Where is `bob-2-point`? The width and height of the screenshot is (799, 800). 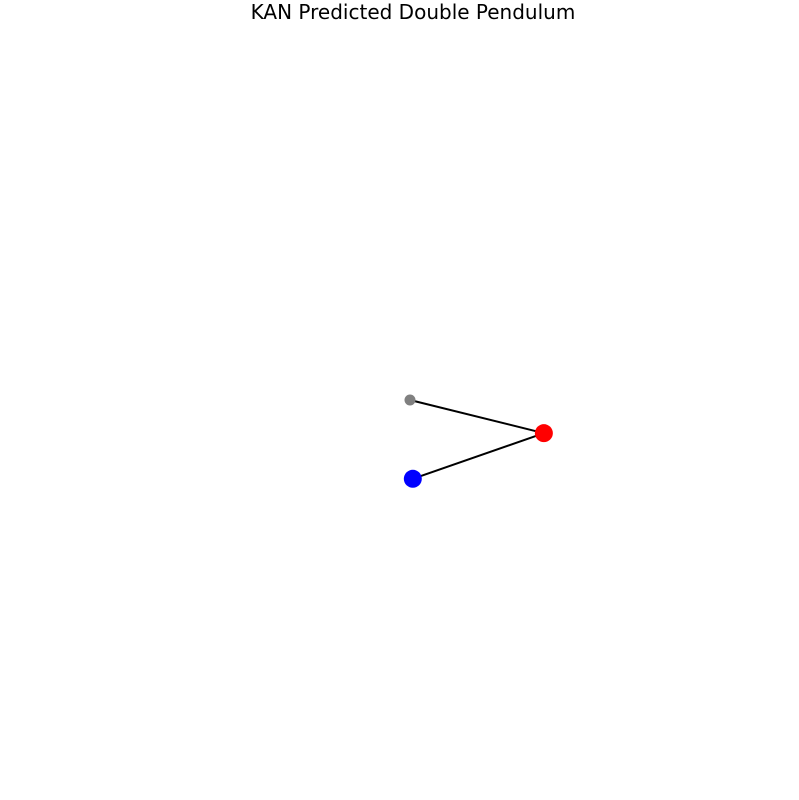
bob-2-point is located at coordinates (412, 478).